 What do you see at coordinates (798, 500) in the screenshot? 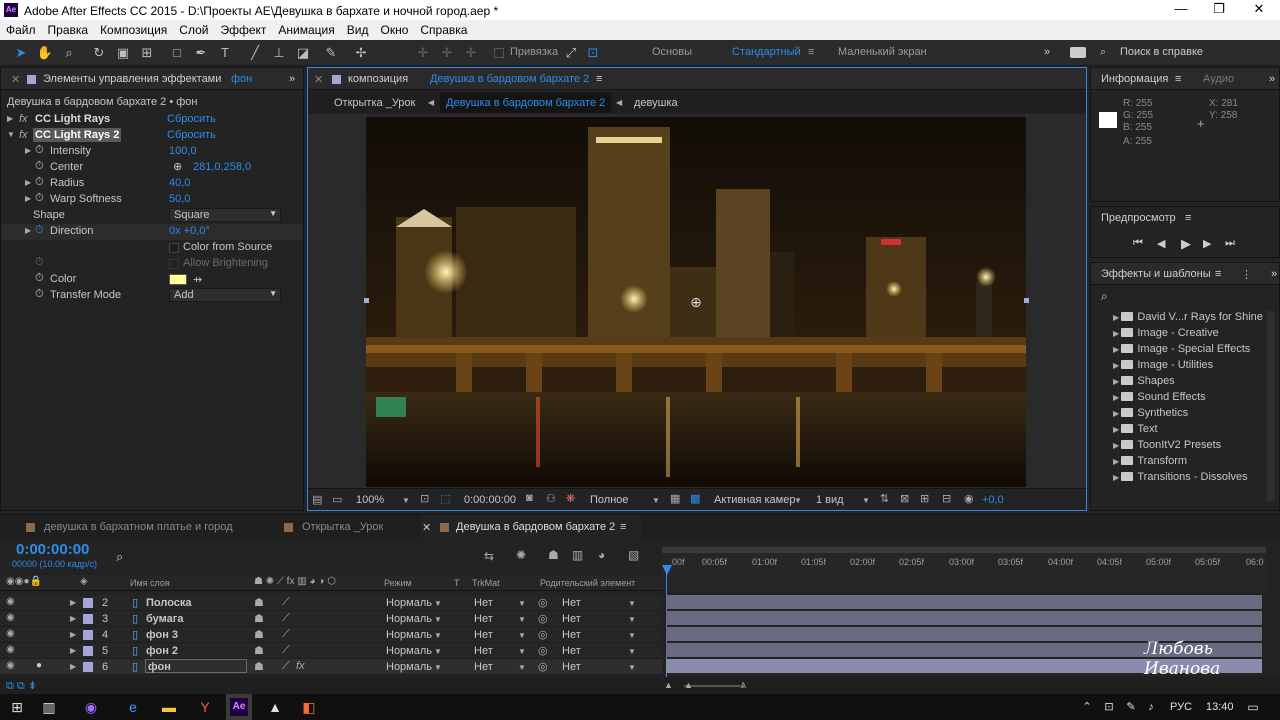
I see `camera-dropdown-icon: ▼` at bounding box center [798, 500].